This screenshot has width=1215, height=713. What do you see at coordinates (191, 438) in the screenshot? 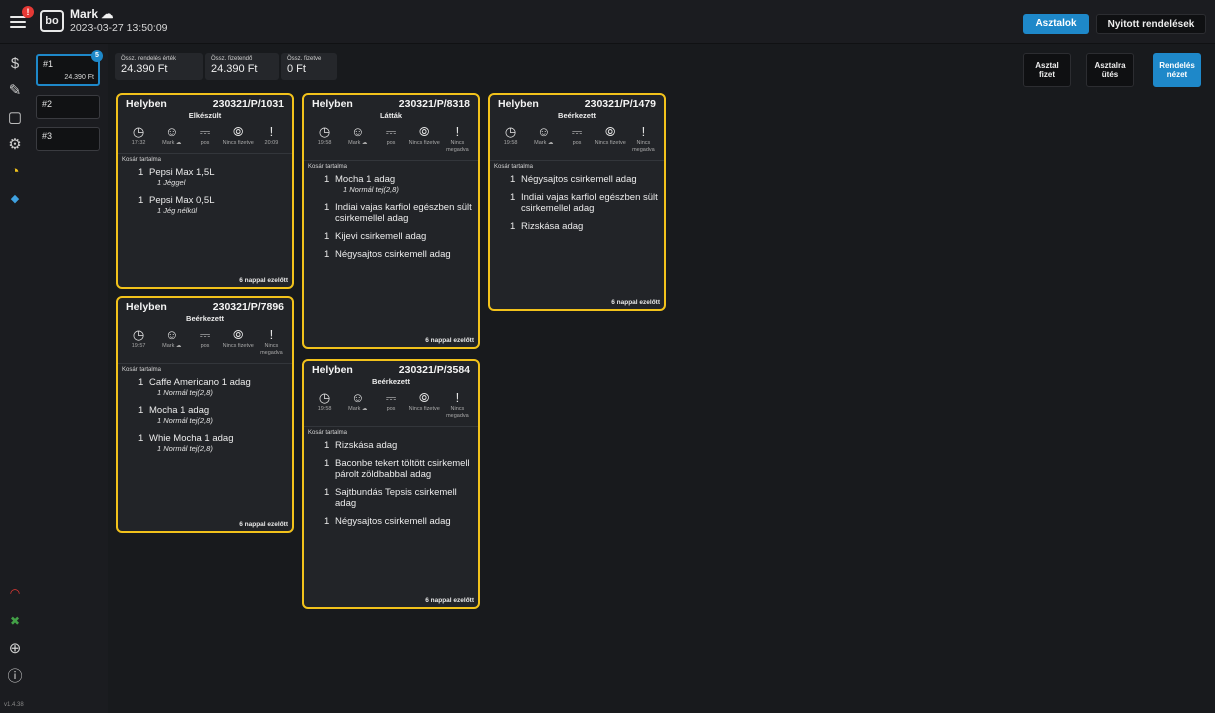
I see `item-name: Whie Mocha 1 adag` at bounding box center [191, 438].